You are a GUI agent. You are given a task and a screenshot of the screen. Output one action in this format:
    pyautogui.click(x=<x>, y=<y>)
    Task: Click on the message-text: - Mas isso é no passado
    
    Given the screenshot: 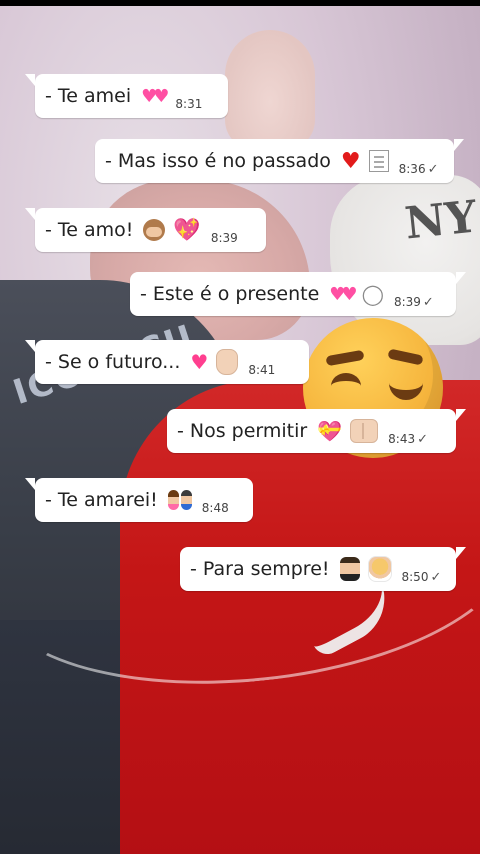 What is the action you would take?
    pyautogui.click(x=218, y=161)
    